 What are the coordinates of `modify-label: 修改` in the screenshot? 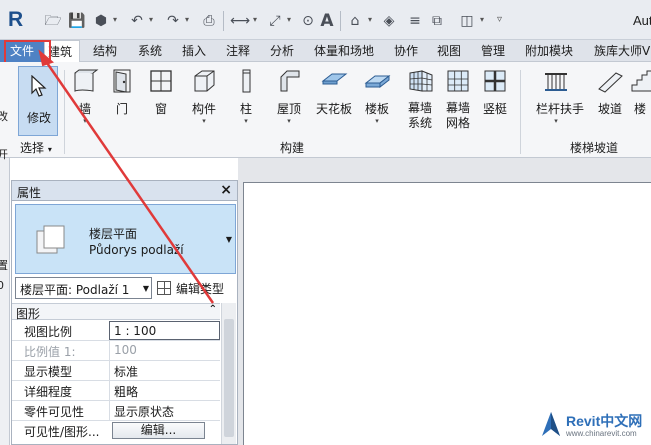 It's located at (38, 118).